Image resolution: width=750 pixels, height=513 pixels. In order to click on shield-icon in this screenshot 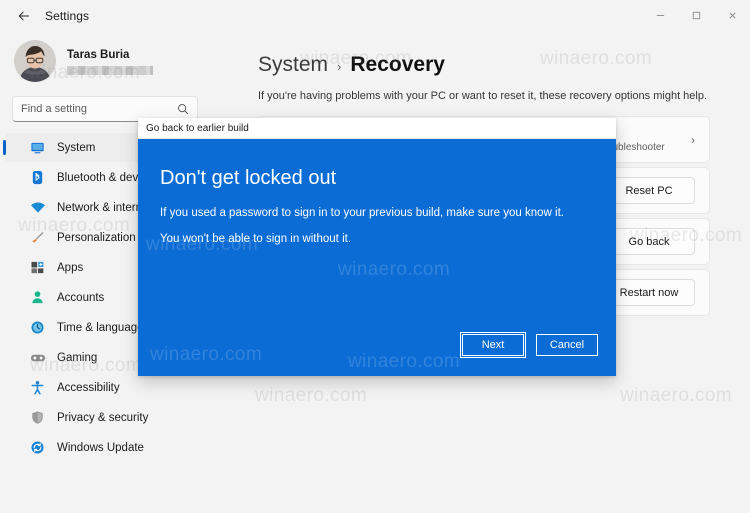, I will do `click(37, 417)`.